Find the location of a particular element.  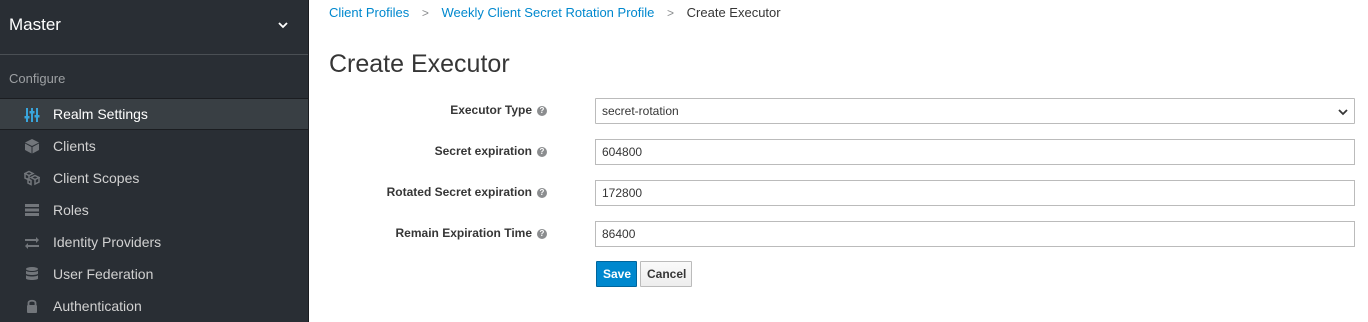

breadcrumb-current: Create Executor is located at coordinates (733, 12).